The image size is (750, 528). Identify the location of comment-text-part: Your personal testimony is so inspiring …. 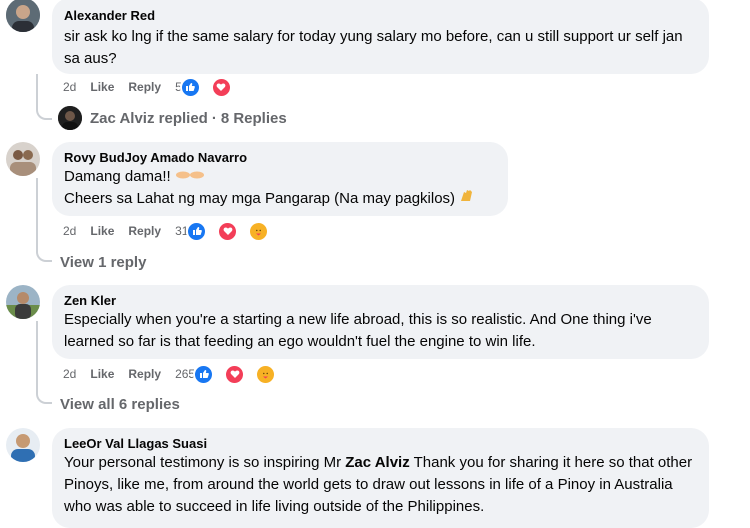
(205, 462).